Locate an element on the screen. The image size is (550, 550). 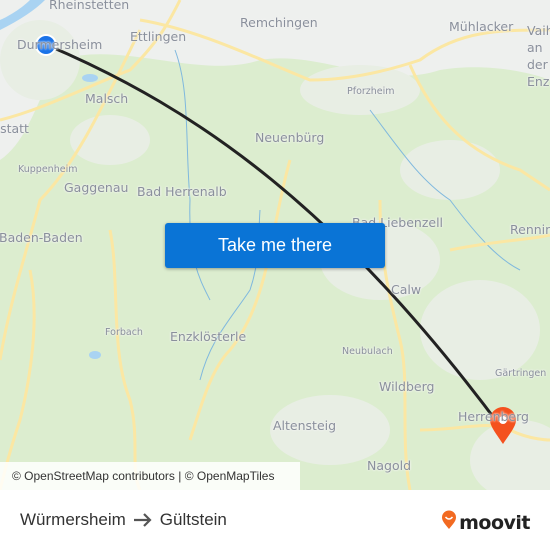
place-label: Rastatt is located at coordinates (14, 128).